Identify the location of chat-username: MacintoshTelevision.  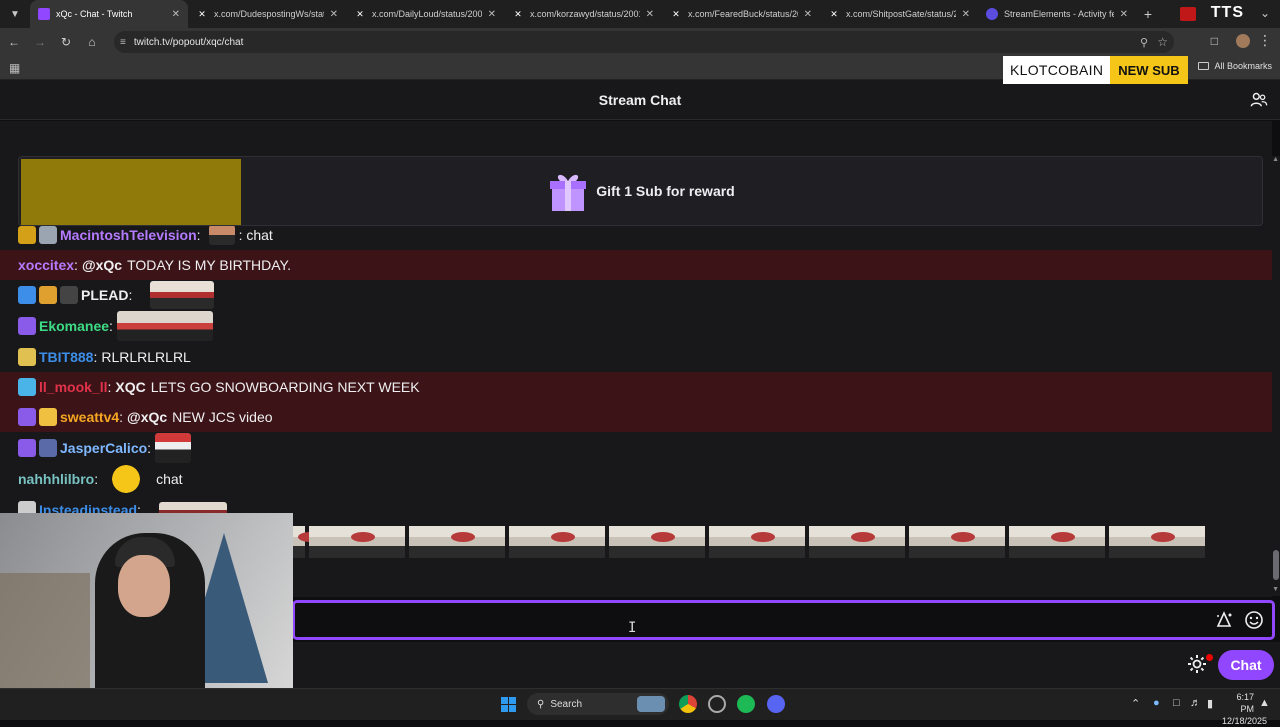
(128, 235).